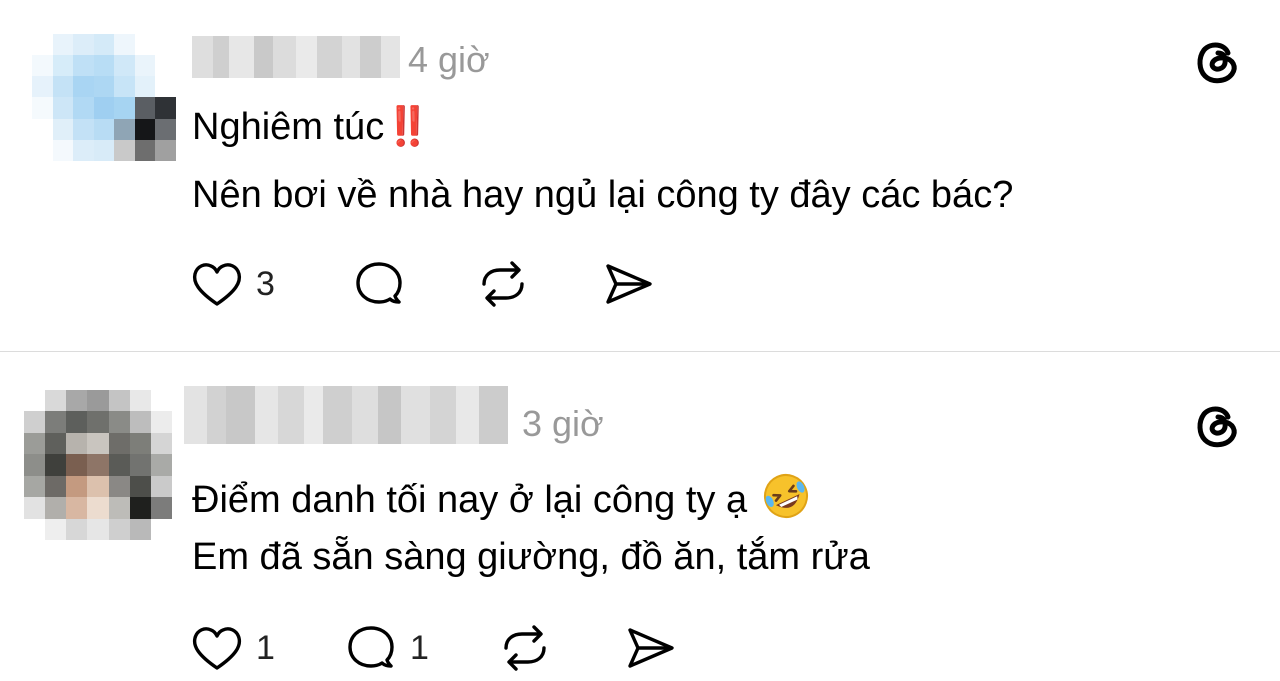  What do you see at coordinates (379, 284) in the screenshot?
I see `reply-button` at bounding box center [379, 284].